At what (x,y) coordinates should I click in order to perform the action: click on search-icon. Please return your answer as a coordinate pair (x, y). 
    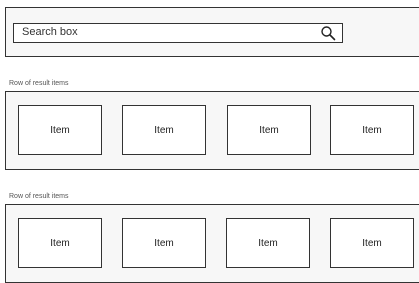
    Looking at the image, I should click on (328, 33).